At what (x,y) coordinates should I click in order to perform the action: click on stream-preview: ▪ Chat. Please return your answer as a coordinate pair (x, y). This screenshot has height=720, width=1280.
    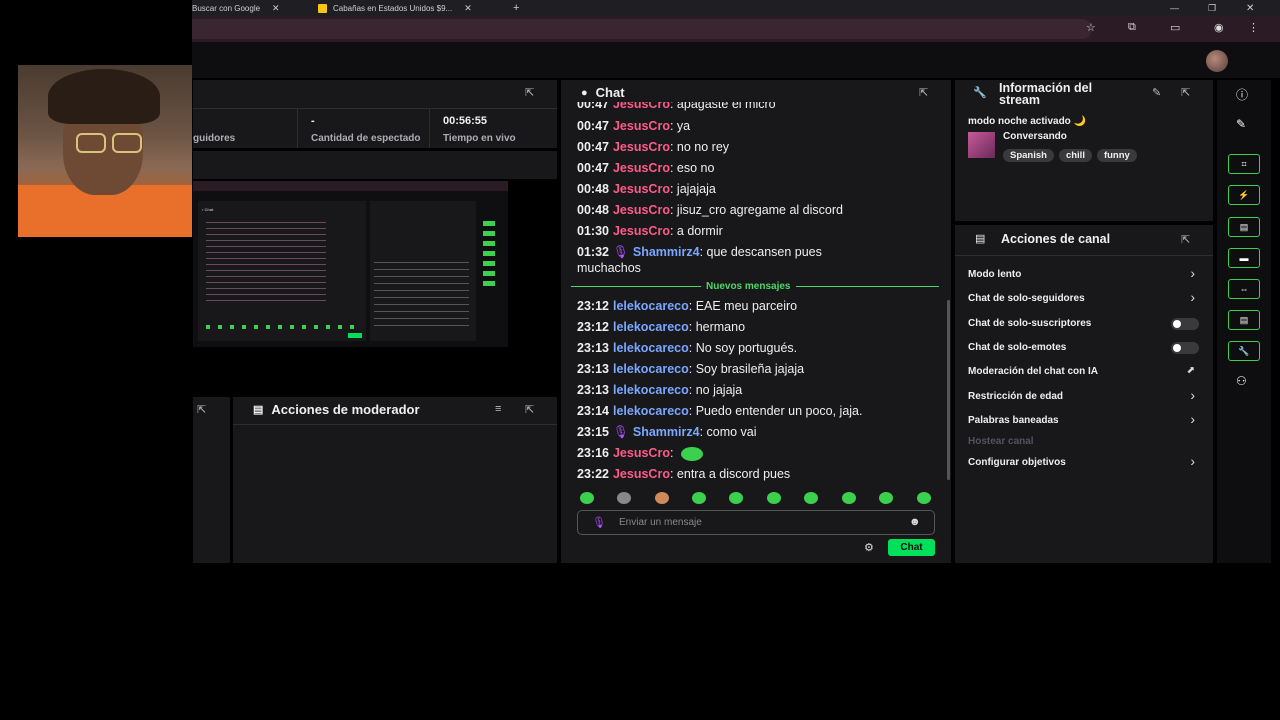
    Looking at the image, I should click on (350, 264).